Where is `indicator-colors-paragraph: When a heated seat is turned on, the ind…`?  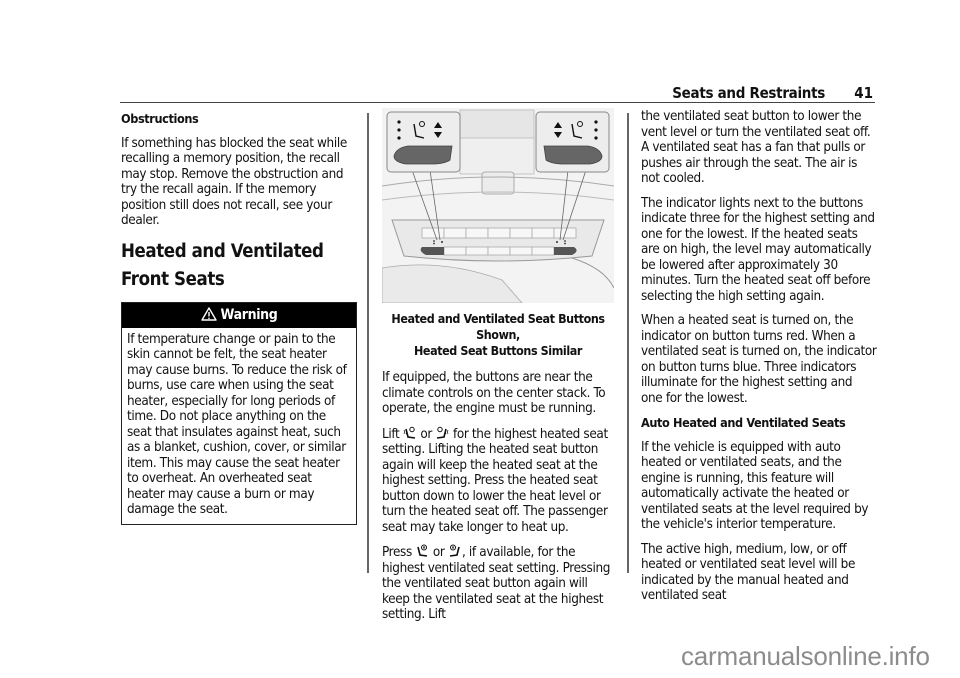 indicator-colors-paragraph: When a heated seat is turned on, the ind… is located at coordinates (759, 359).